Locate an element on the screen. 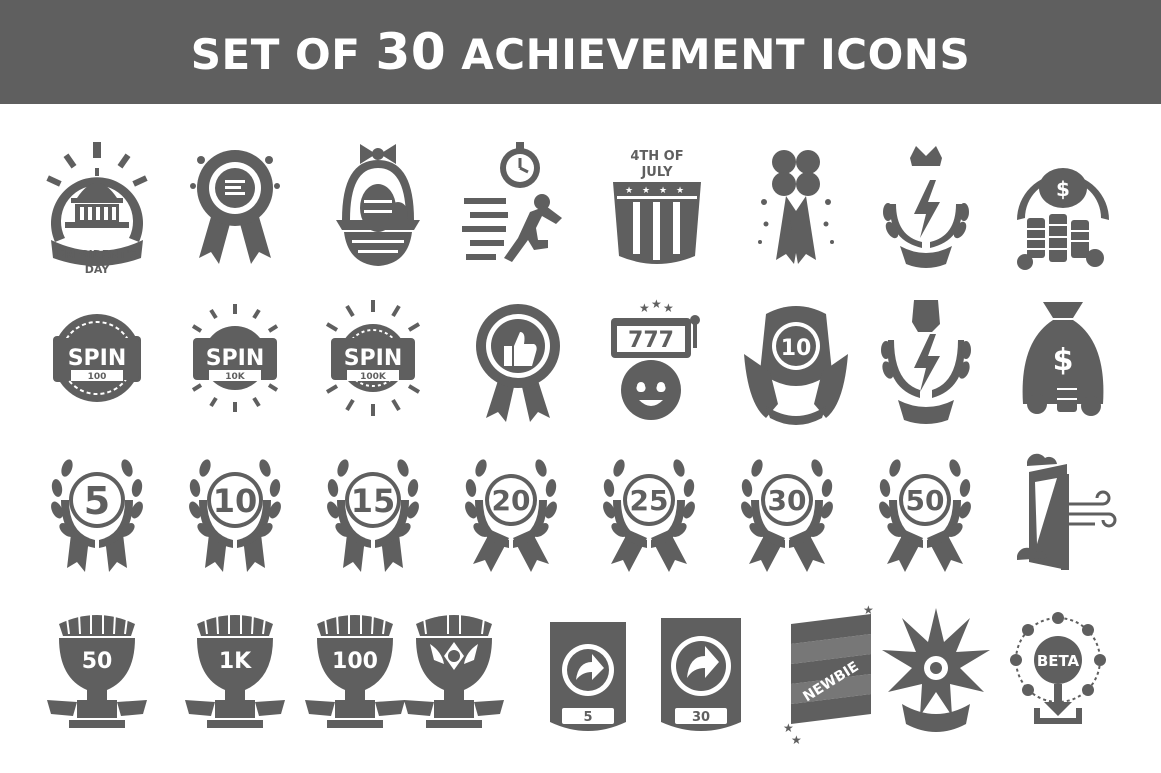 This screenshot has width=1161, height=773. spin-100-icon: SPIN 100 is located at coordinates (97, 364).